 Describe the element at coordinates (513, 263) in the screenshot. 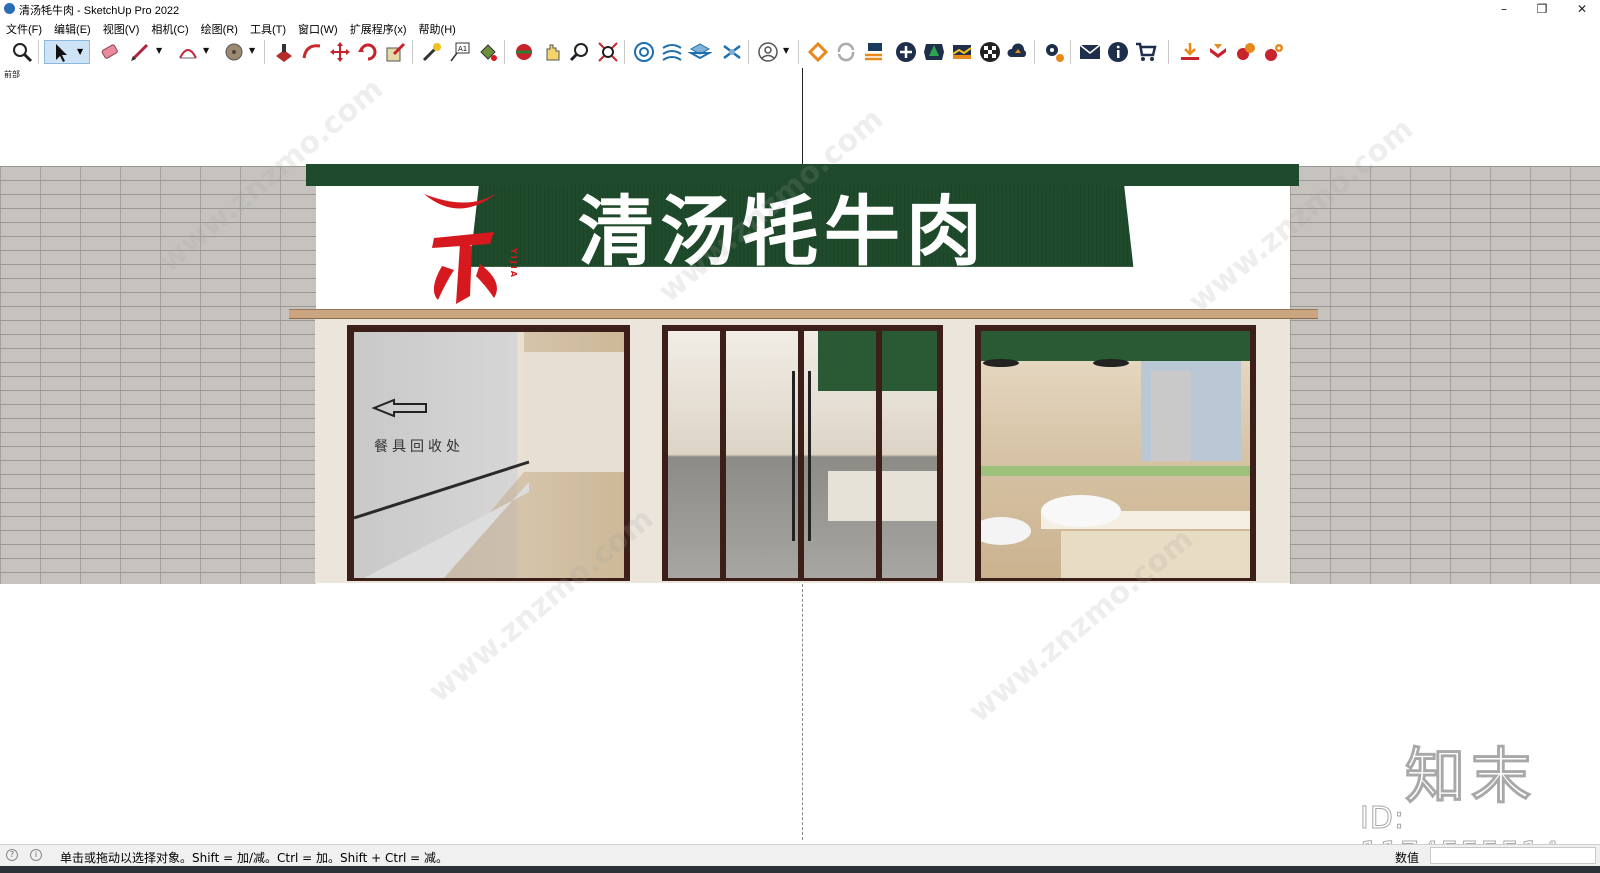

I see `logo-vertical-text: YIJIA` at that location.